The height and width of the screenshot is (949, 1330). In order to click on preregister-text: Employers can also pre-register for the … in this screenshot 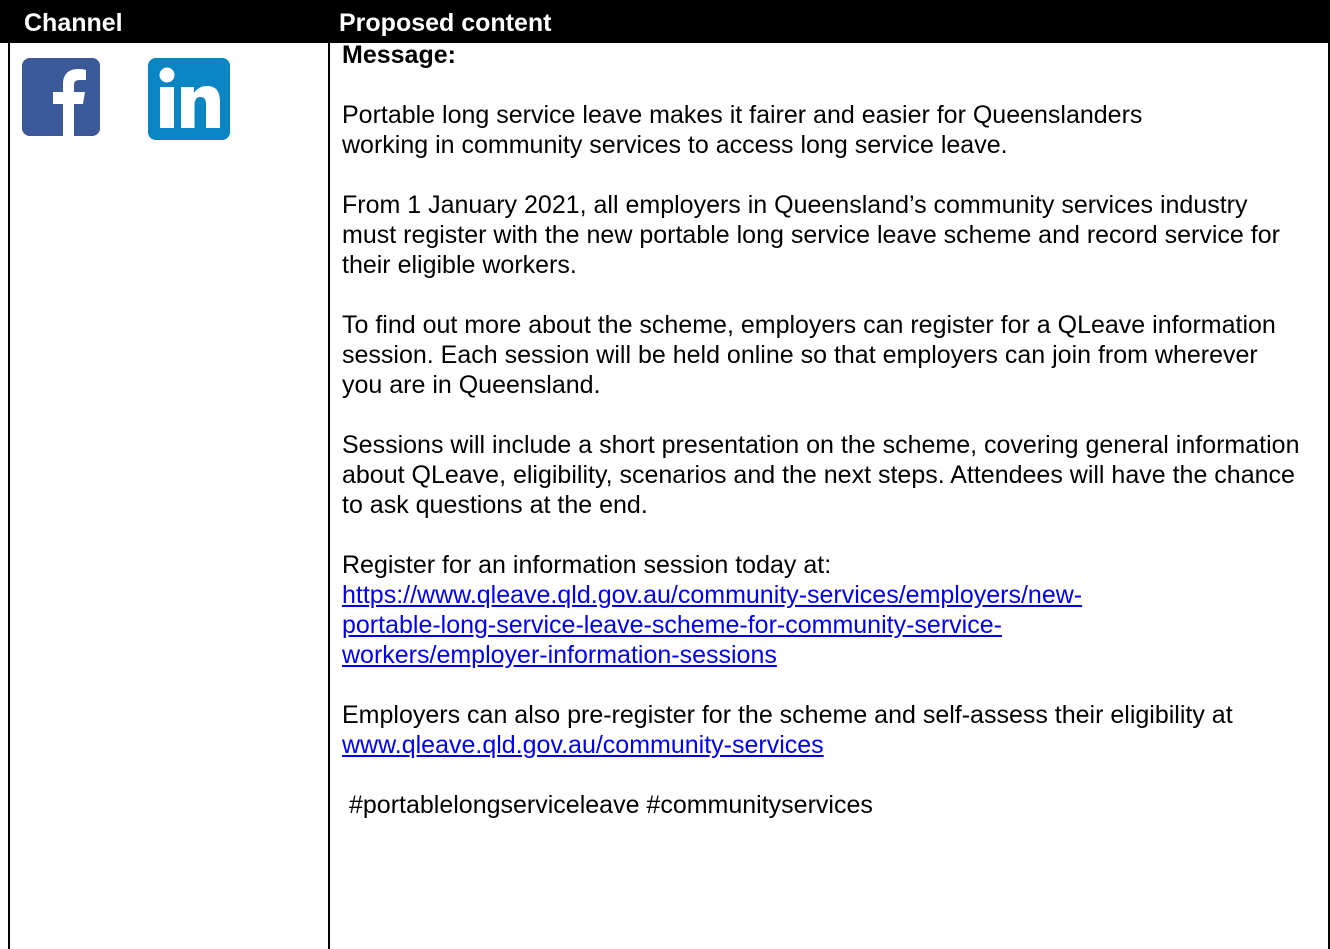, I will do `click(787, 715)`.